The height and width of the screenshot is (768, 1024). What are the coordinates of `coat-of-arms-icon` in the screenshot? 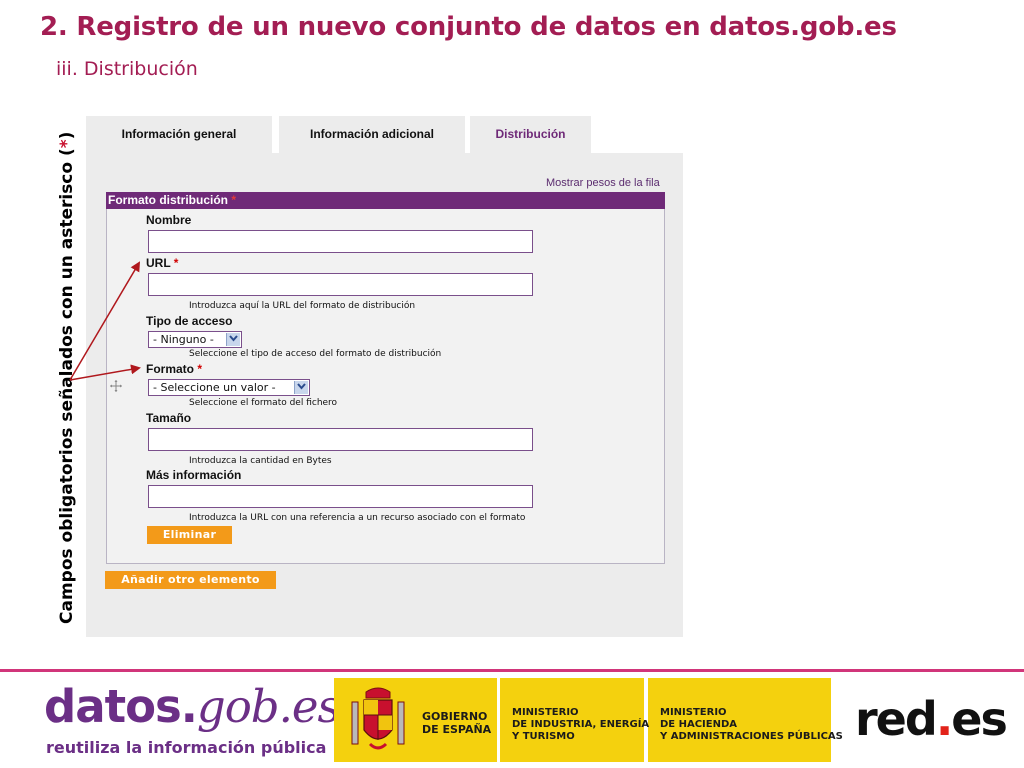 It's located at (378, 718).